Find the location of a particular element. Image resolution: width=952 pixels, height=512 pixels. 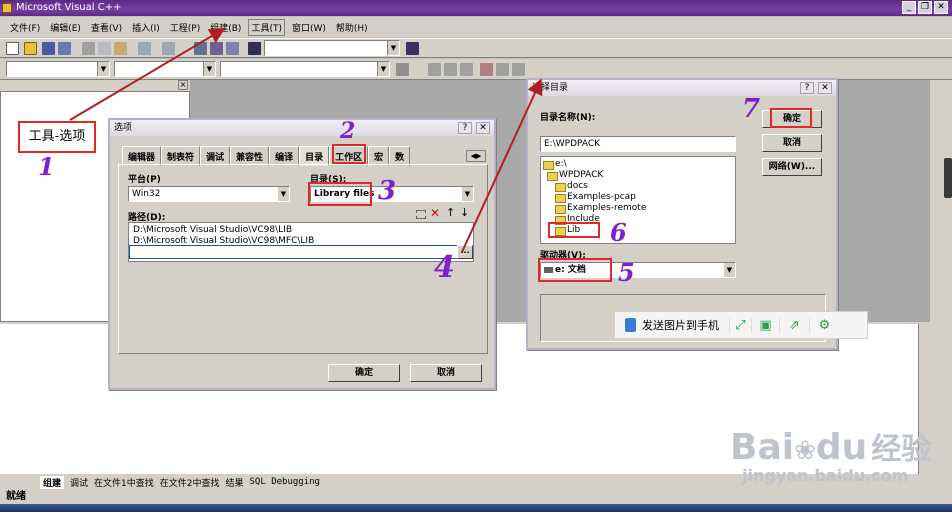

menu-project: 工程(P) is located at coordinates (185, 27).